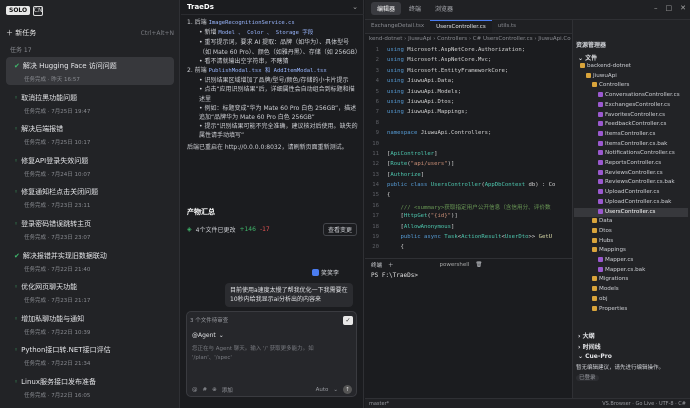 Image resolution: width=690 pixels, height=408 pixels. What do you see at coordinates (444, 8) in the screenshot?
I see `view-tab: 浏览器` at bounding box center [444, 8].